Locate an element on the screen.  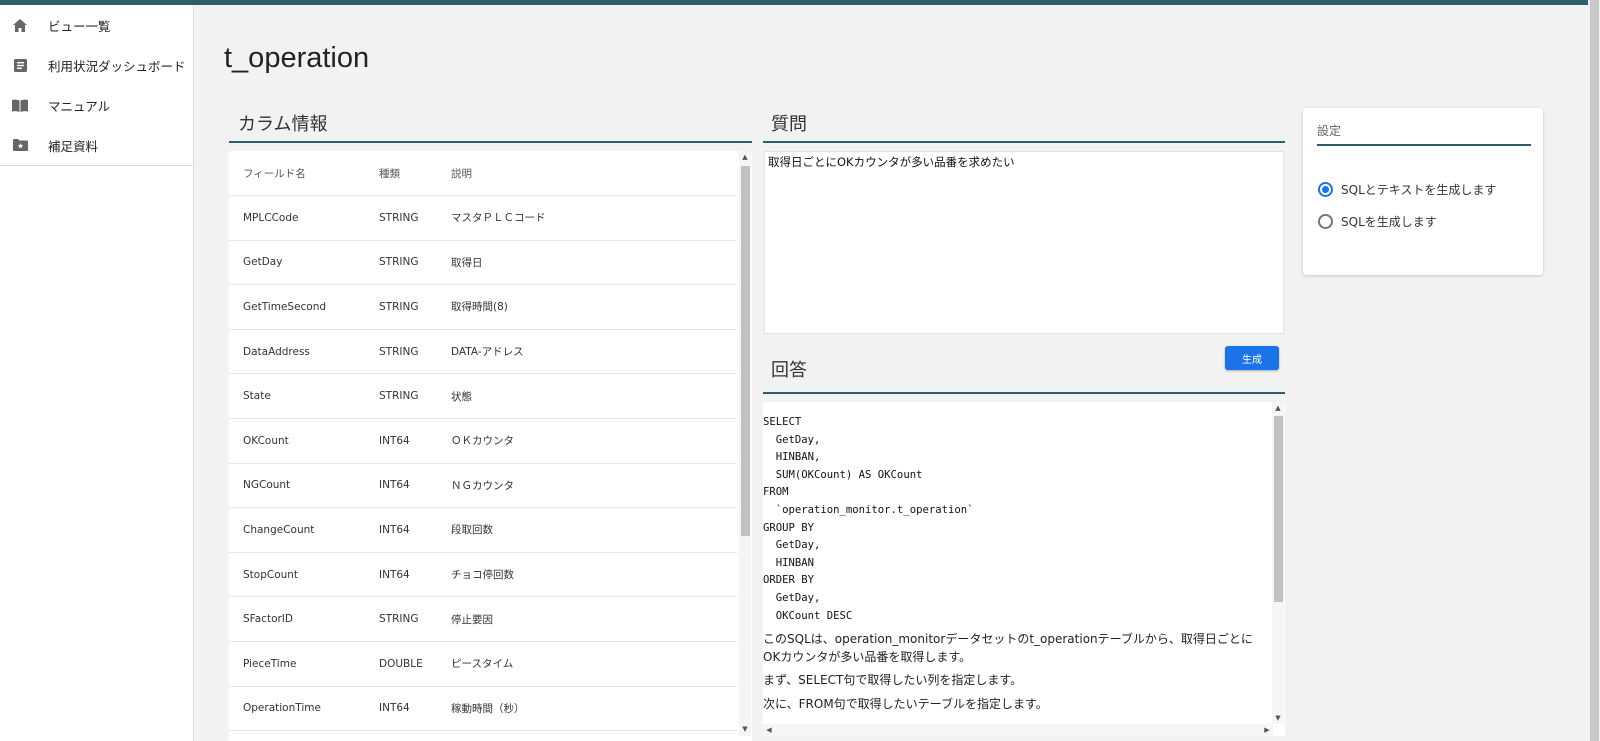
column-table-scrollbar: ▲ ▼ is located at coordinates (745, 443).